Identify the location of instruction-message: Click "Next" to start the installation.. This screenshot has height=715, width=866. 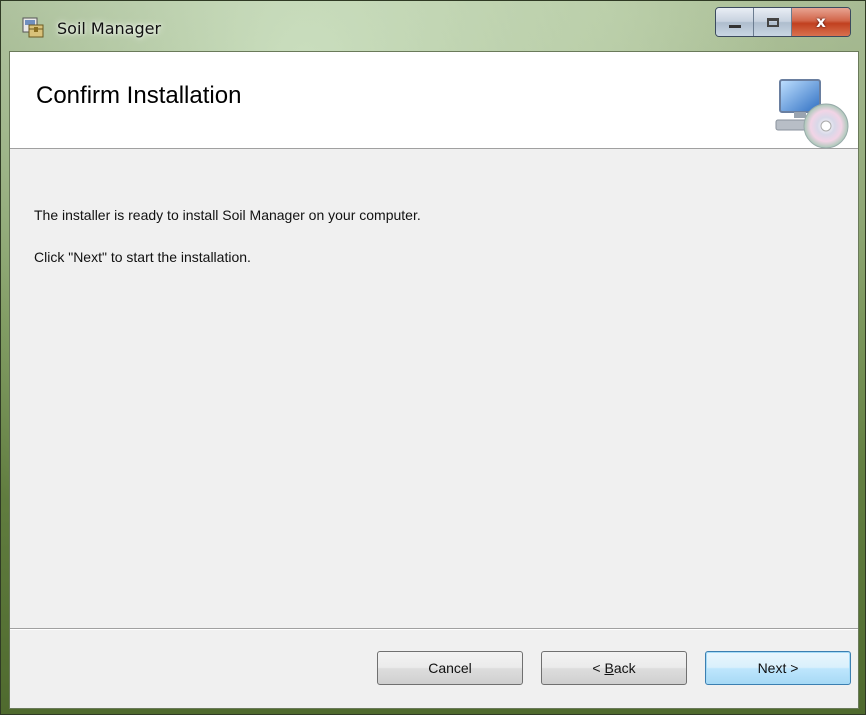
(142, 257).